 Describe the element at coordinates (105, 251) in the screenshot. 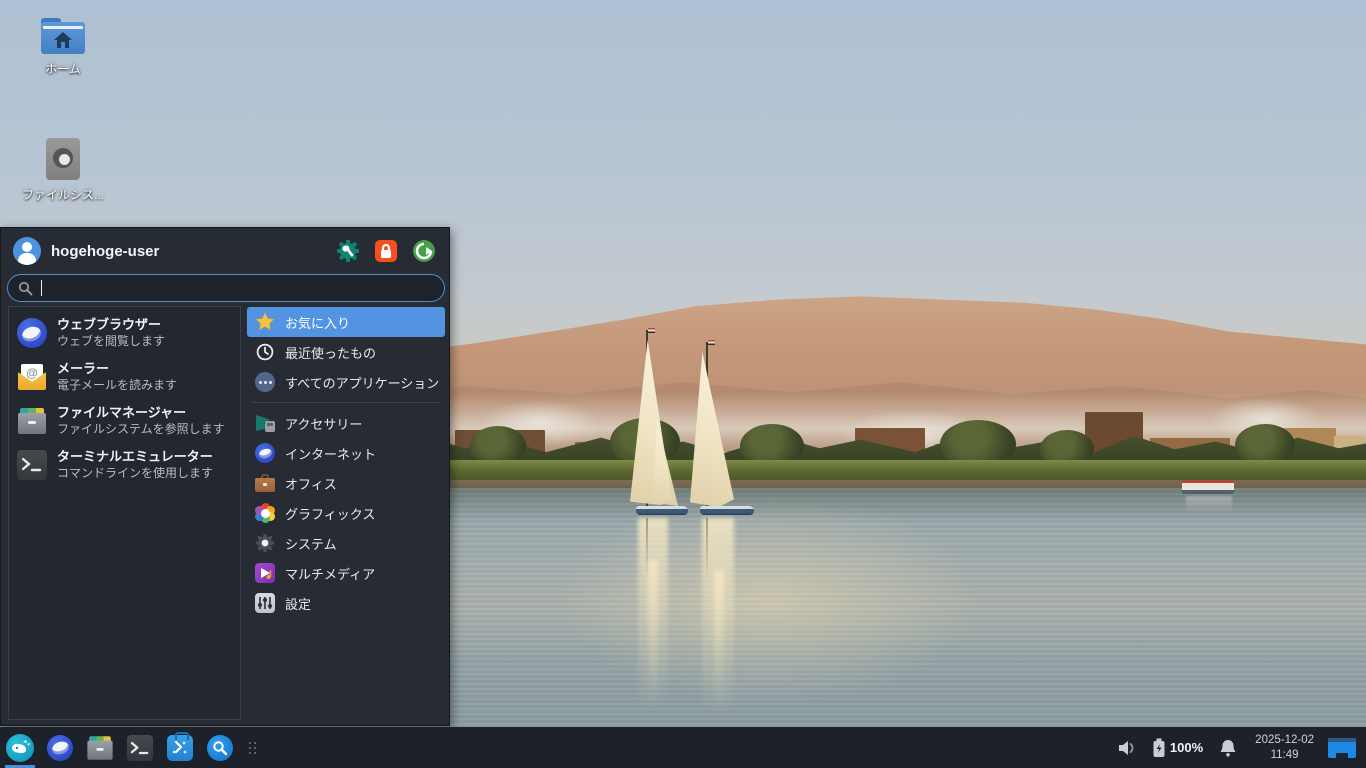

I see `username: hogehoge-user` at that location.